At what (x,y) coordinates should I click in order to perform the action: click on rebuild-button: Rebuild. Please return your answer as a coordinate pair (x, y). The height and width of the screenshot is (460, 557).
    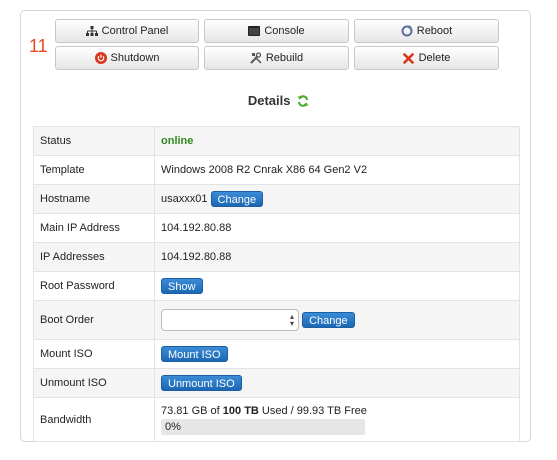
    Looking at the image, I should click on (276, 58).